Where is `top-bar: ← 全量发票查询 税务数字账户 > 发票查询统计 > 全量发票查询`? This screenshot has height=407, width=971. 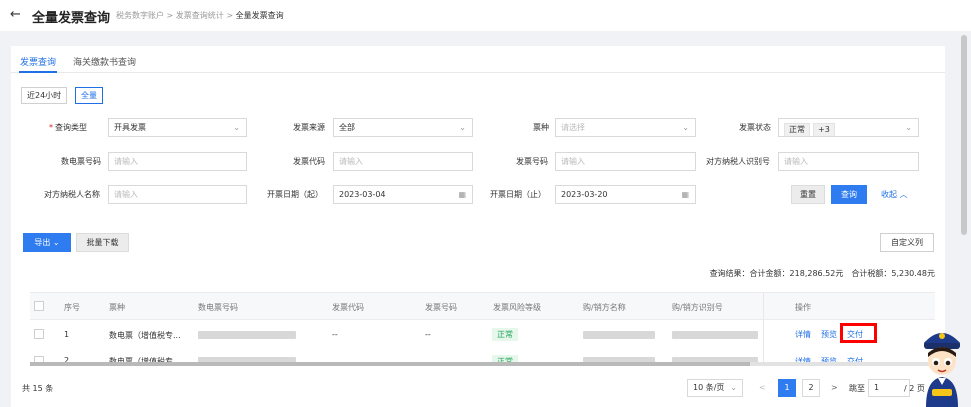 top-bar: ← 全量发票查询 税务数字账户 > 发票查询统计 > 全量发票查询 is located at coordinates (485, 15).